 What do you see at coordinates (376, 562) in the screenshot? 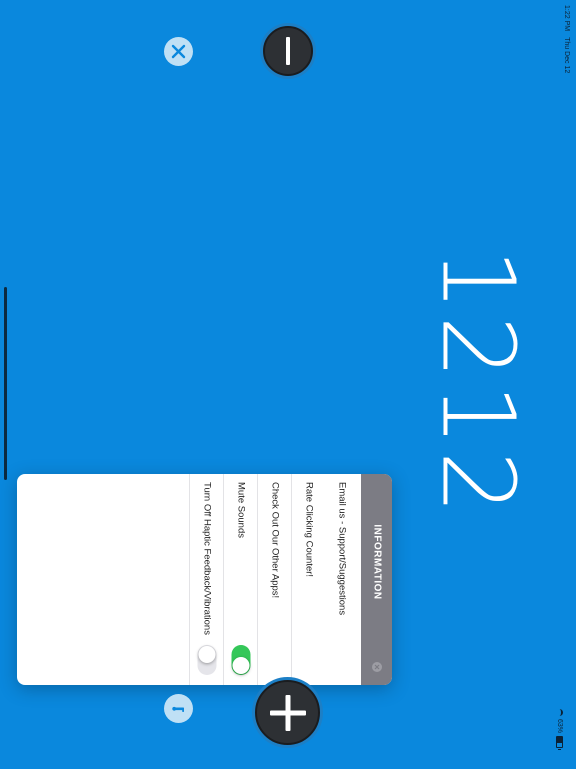
I see `information-title: INFORMATION` at bounding box center [376, 562].